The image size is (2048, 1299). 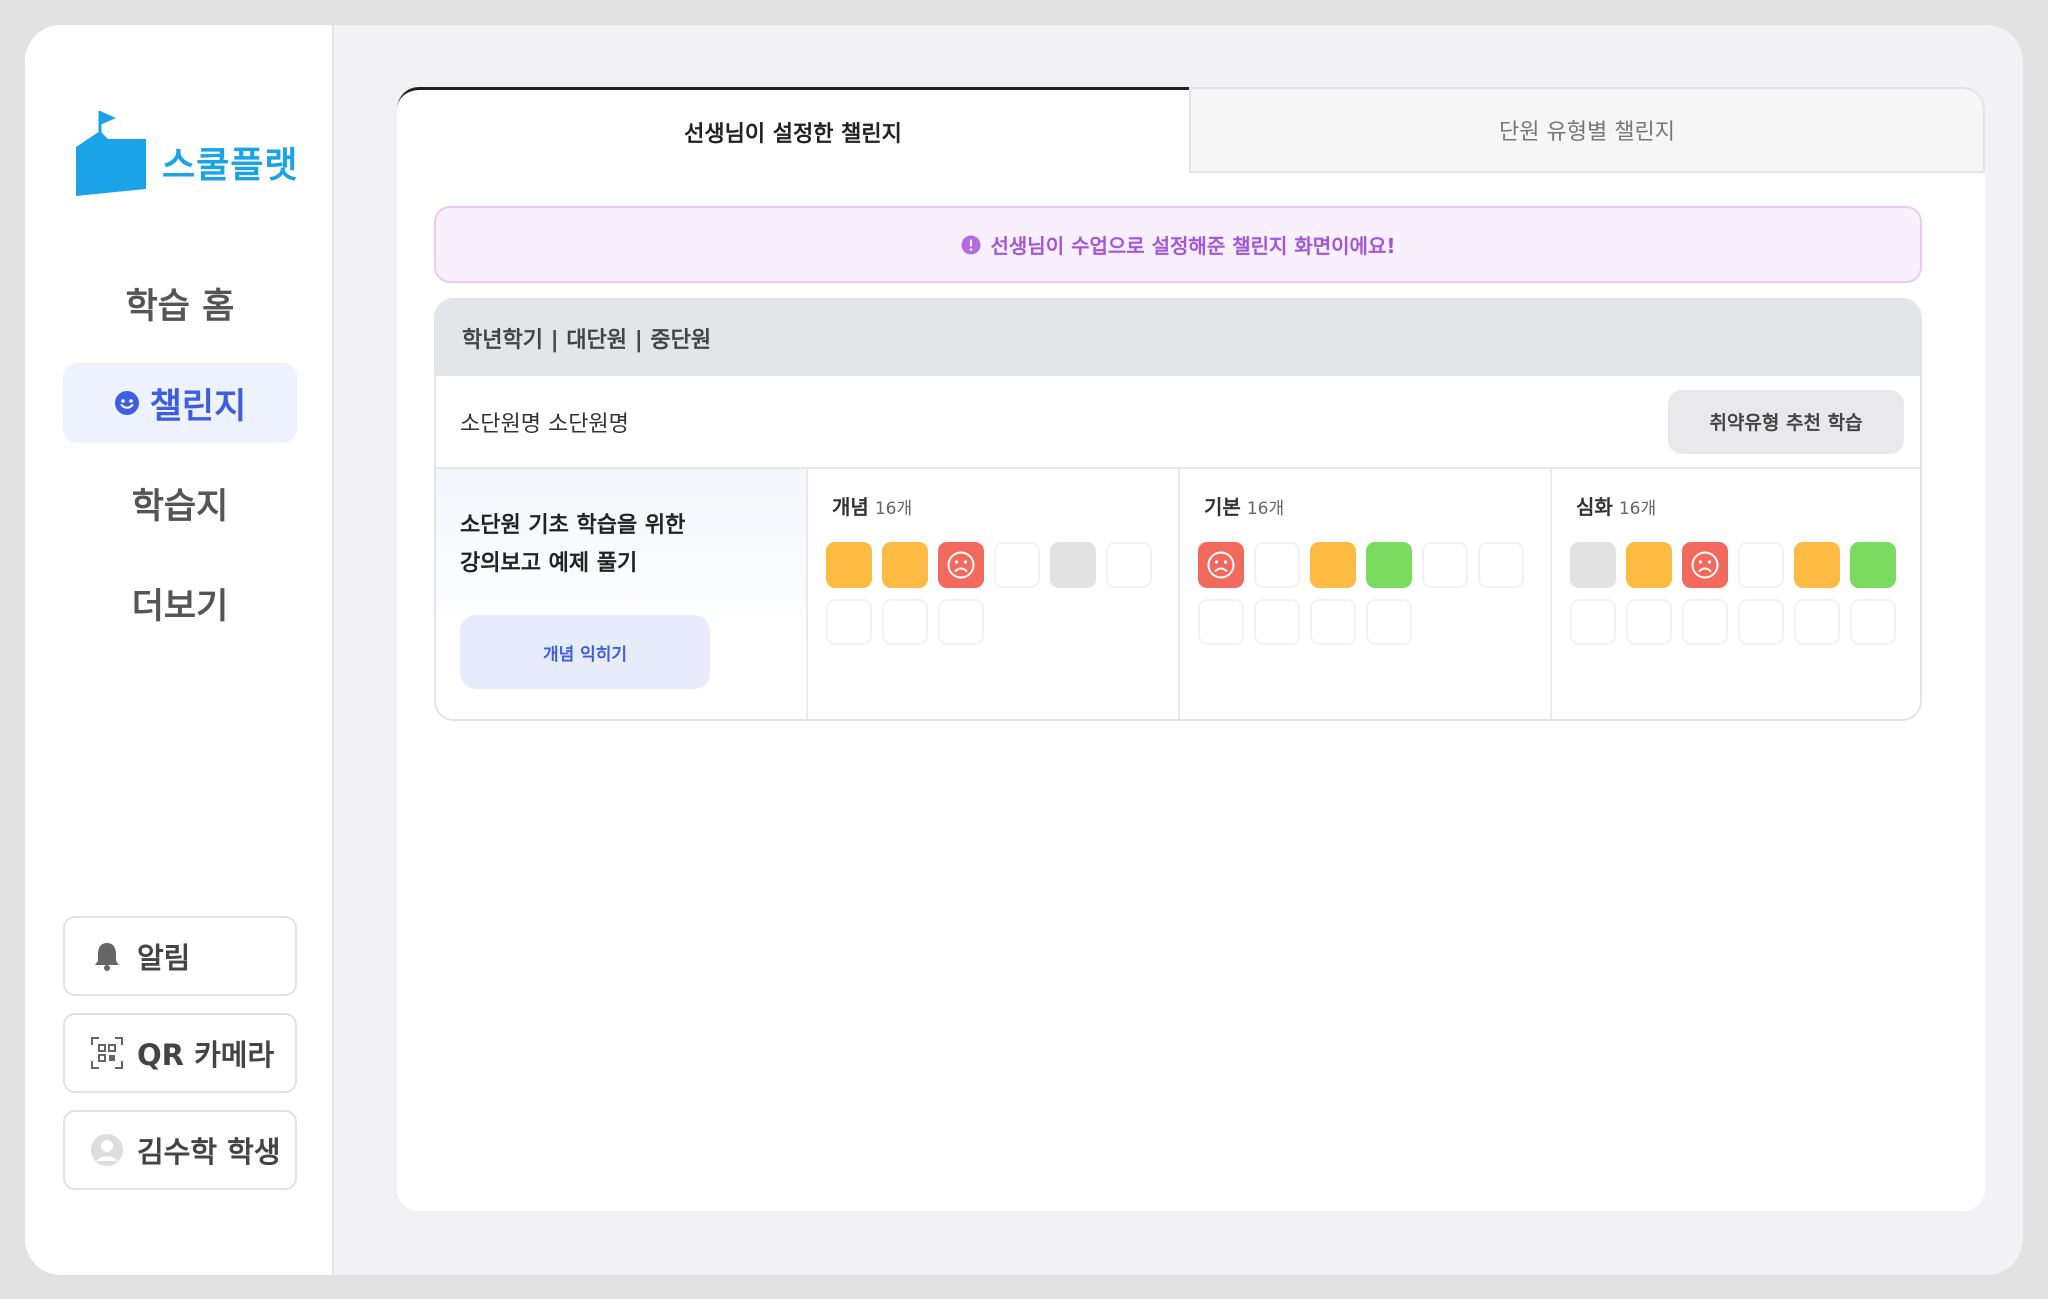 I want to click on nav-item-challenge: 챌린지, so click(x=180, y=403).